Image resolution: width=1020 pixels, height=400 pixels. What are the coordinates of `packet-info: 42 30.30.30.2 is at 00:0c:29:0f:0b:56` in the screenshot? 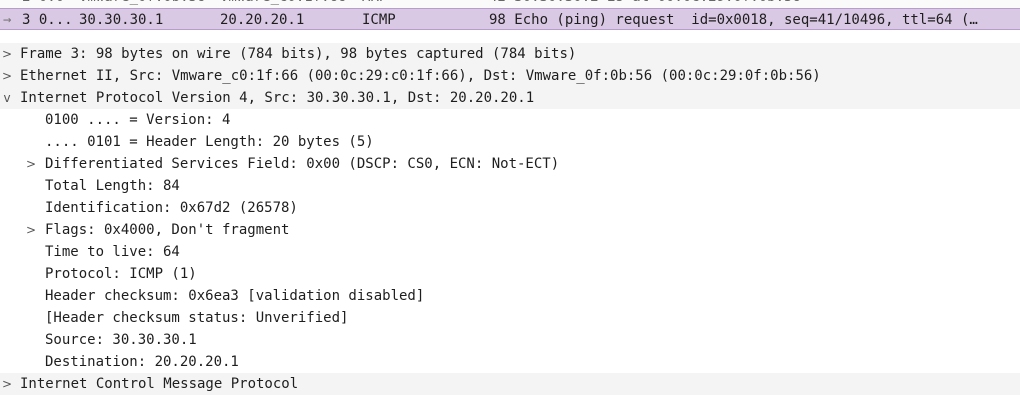 It's located at (754, 4).